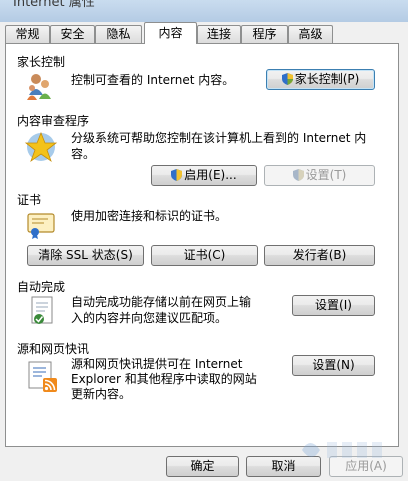 This screenshot has width=408, height=481. What do you see at coordinates (149, 318) in the screenshot?
I see `autocomplete-description-2: 入的内容并向您建议匹配项。` at bounding box center [149, 318].